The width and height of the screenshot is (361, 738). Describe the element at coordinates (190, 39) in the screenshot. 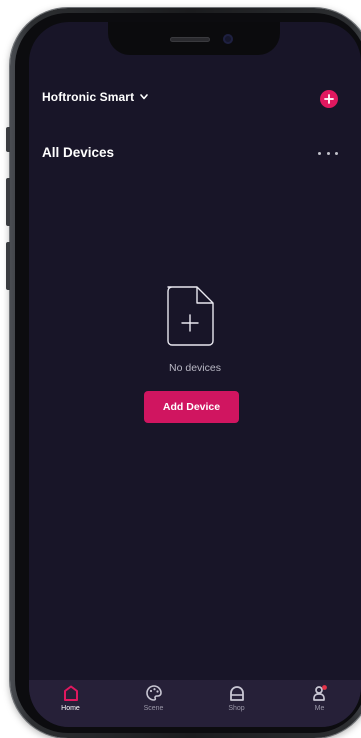

I see `speaker-grille` at that location.